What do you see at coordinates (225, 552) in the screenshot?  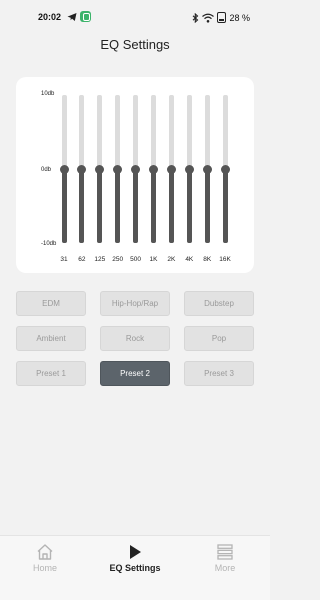 I see `more-icon` at bounding box center [225, 552].